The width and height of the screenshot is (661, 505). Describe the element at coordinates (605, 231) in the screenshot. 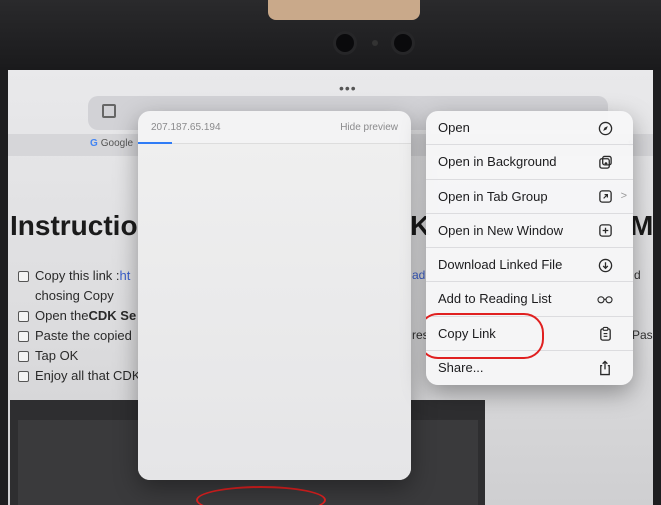

I see `new-window-icon` at that location.